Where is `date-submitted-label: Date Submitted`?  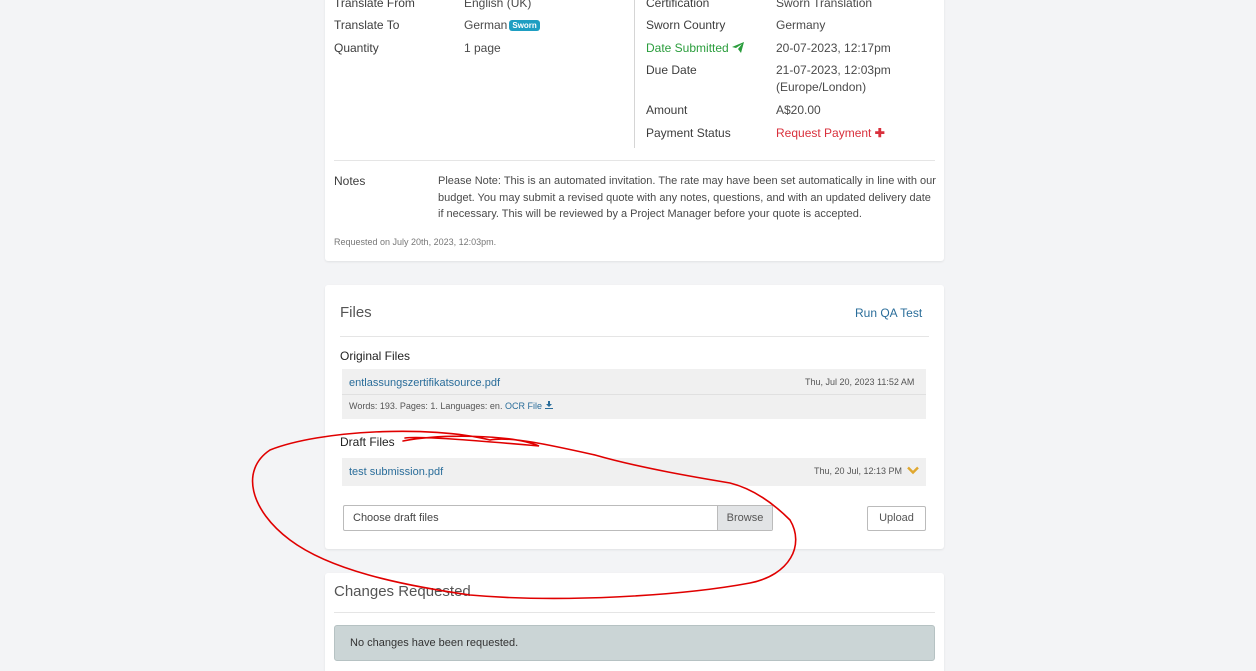 date-submitted-label: Date Submitted is located at coordinates (695, 48).